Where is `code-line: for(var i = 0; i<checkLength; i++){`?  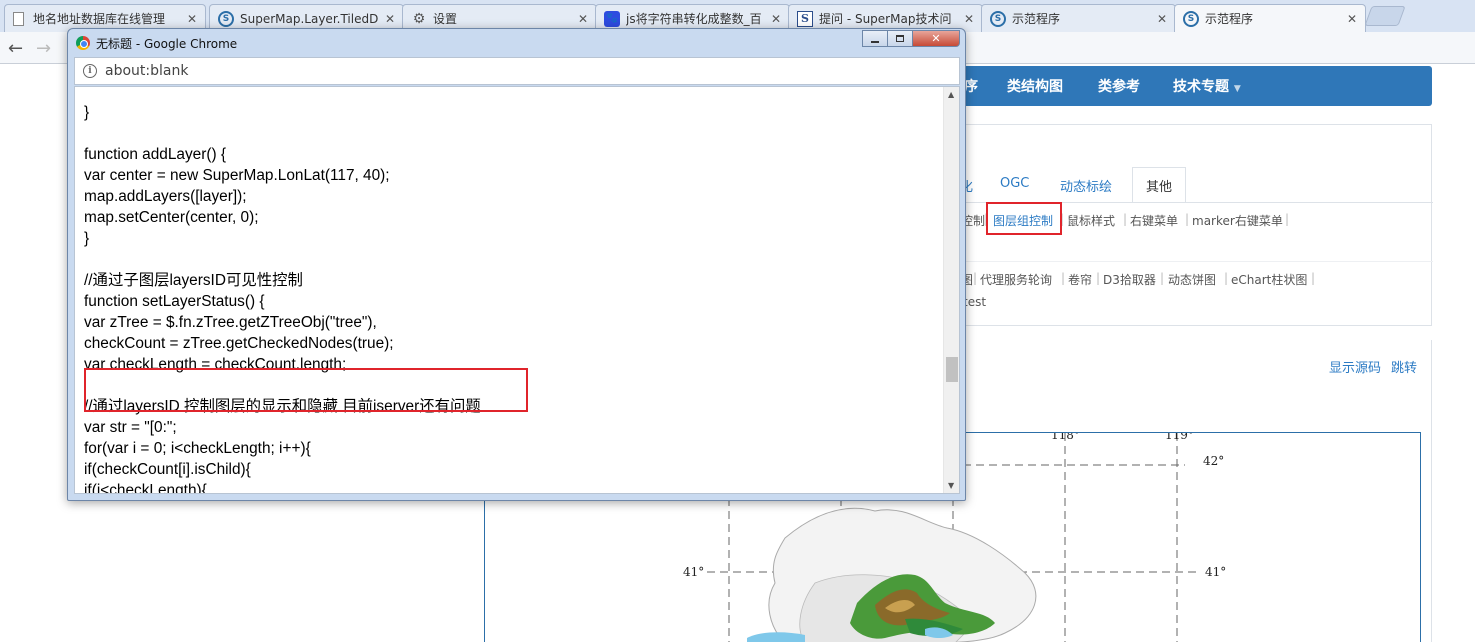 code-line: for(var i = 0; i<checkLength; i++){ is located at coordinates (197, 448).